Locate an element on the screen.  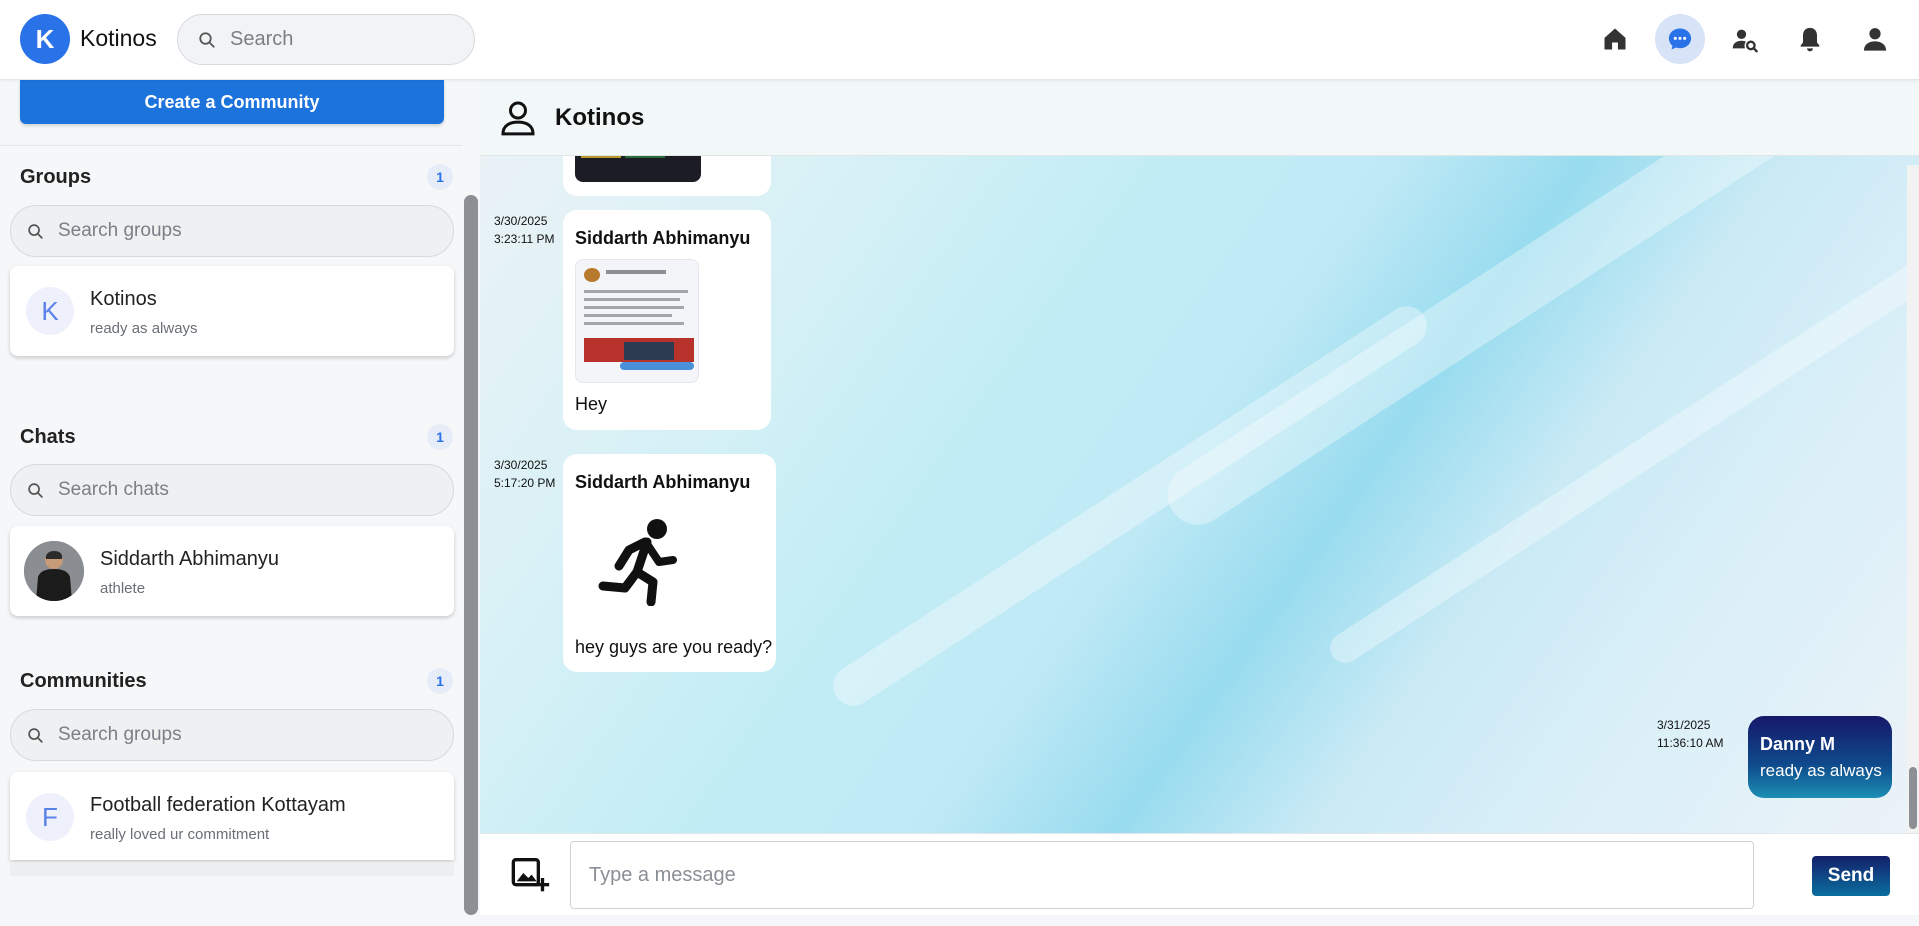
chat-title: Kotinos is located at coordinates (600, 117).